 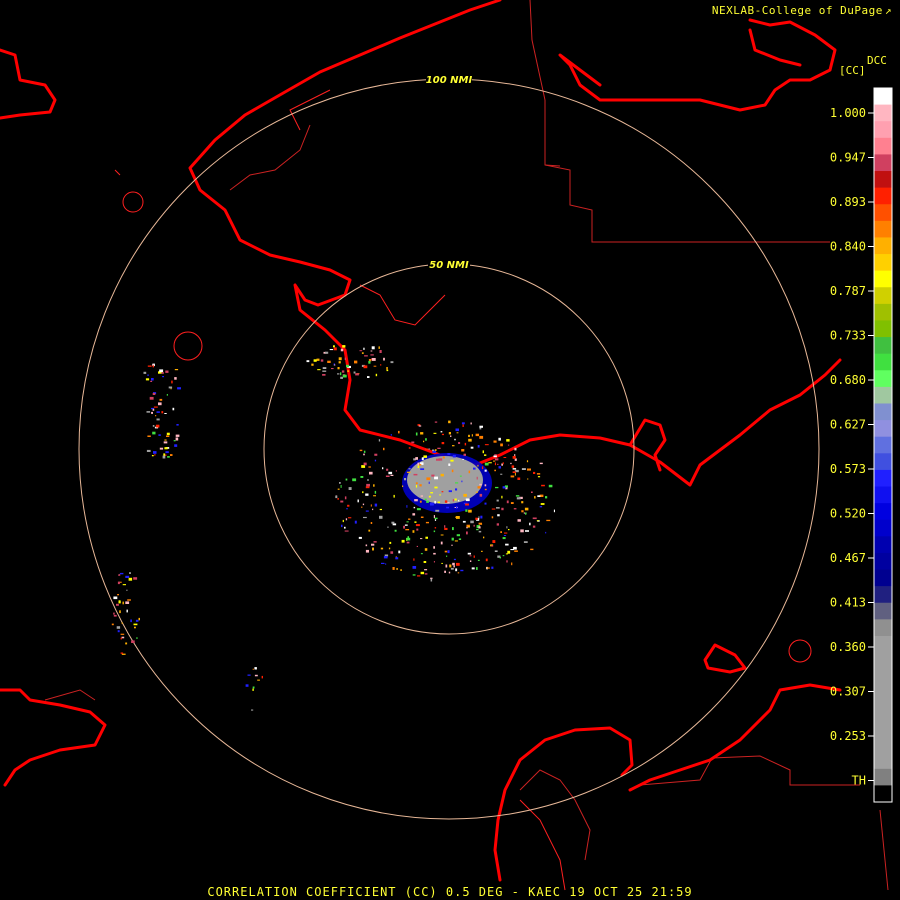 I want to click on legend-title: DCC, so click(x=877, y=60).